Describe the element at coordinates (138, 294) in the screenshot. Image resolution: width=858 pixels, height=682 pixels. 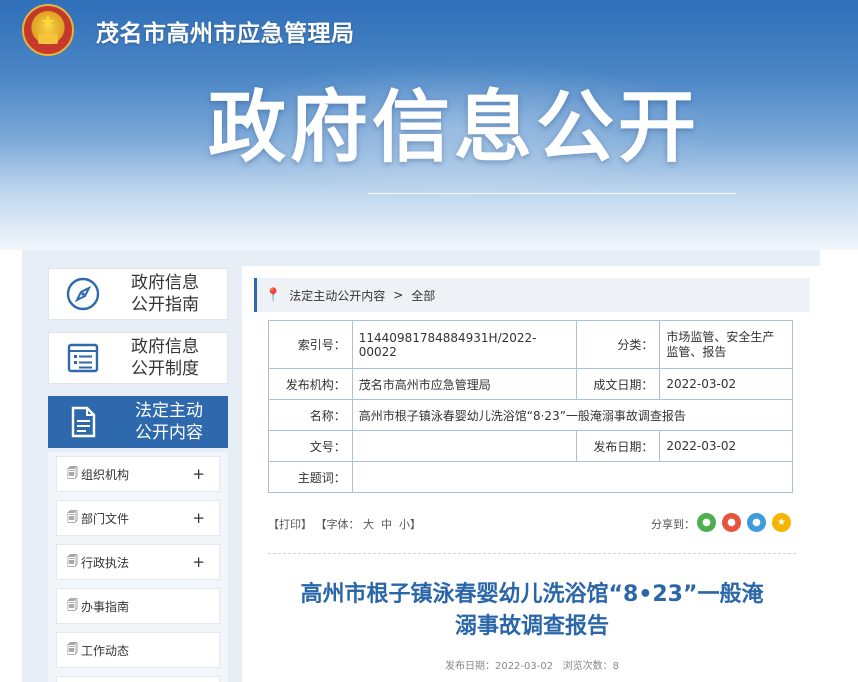
I see `sidebar-card-guide: 政府信息 公开指南` at that location.